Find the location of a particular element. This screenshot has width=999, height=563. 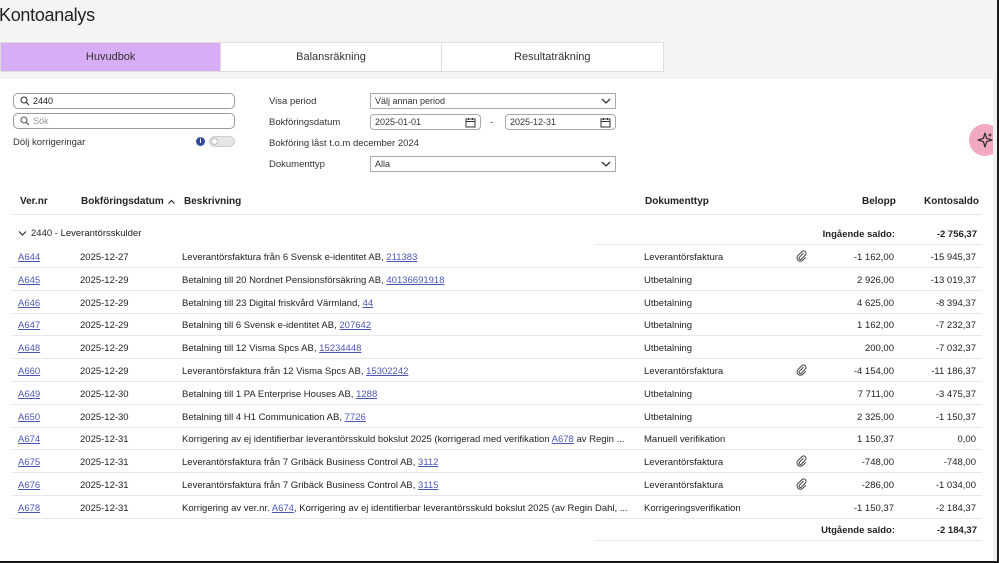

row-balance: -7 232,37 is located at coordinates (955, 326).